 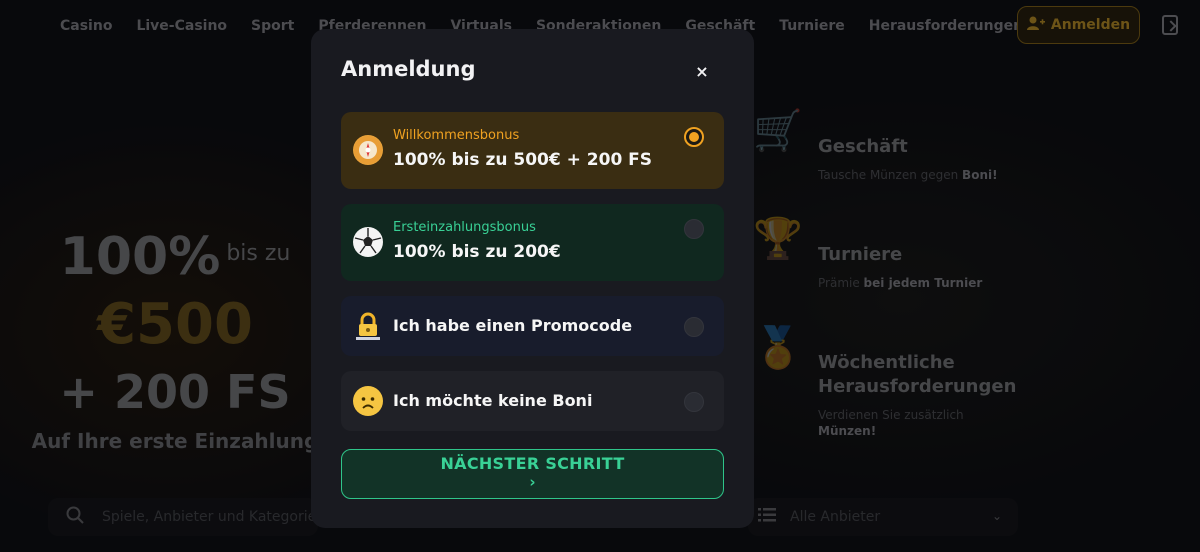 What do you see at coordinates (523, 160) in the screenshot?
I see `option-main-label: 100% bis zu 500€ + 200 FS` at bounding box center [523, 160].